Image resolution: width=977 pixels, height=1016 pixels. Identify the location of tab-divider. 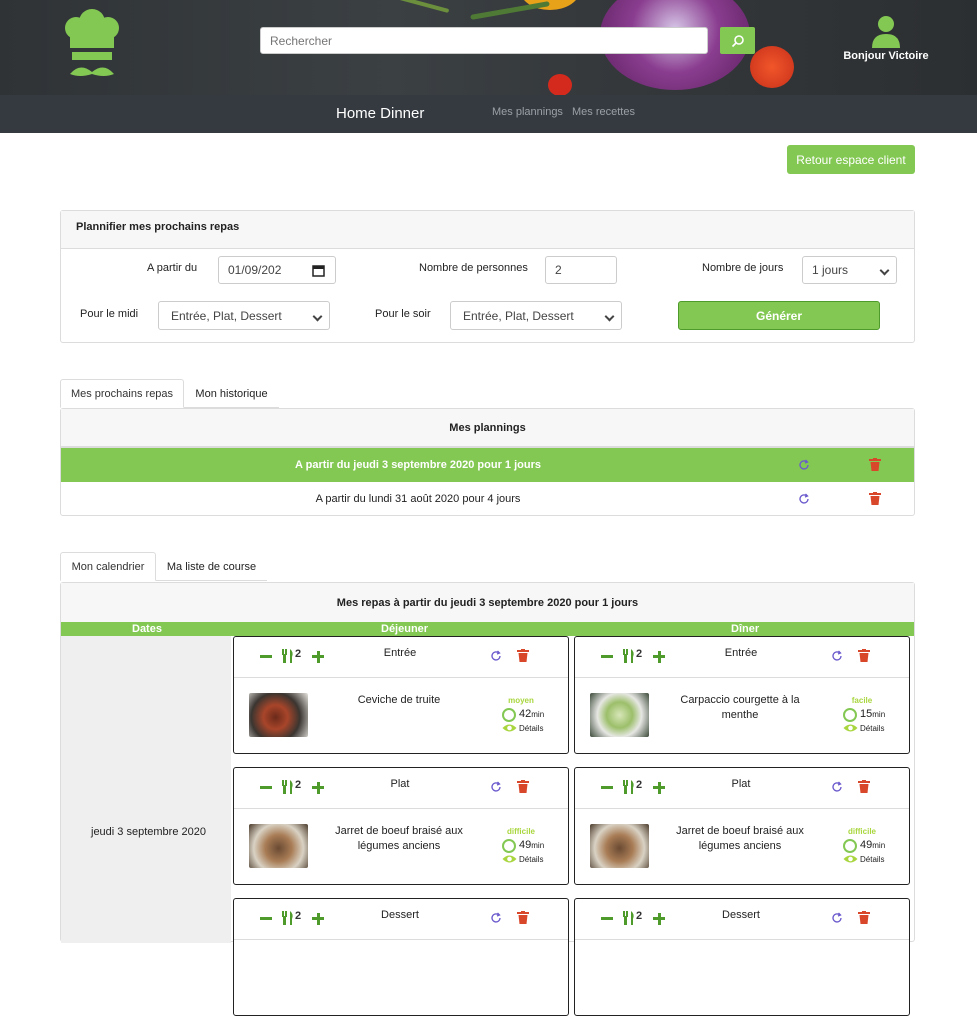
(211, 580).